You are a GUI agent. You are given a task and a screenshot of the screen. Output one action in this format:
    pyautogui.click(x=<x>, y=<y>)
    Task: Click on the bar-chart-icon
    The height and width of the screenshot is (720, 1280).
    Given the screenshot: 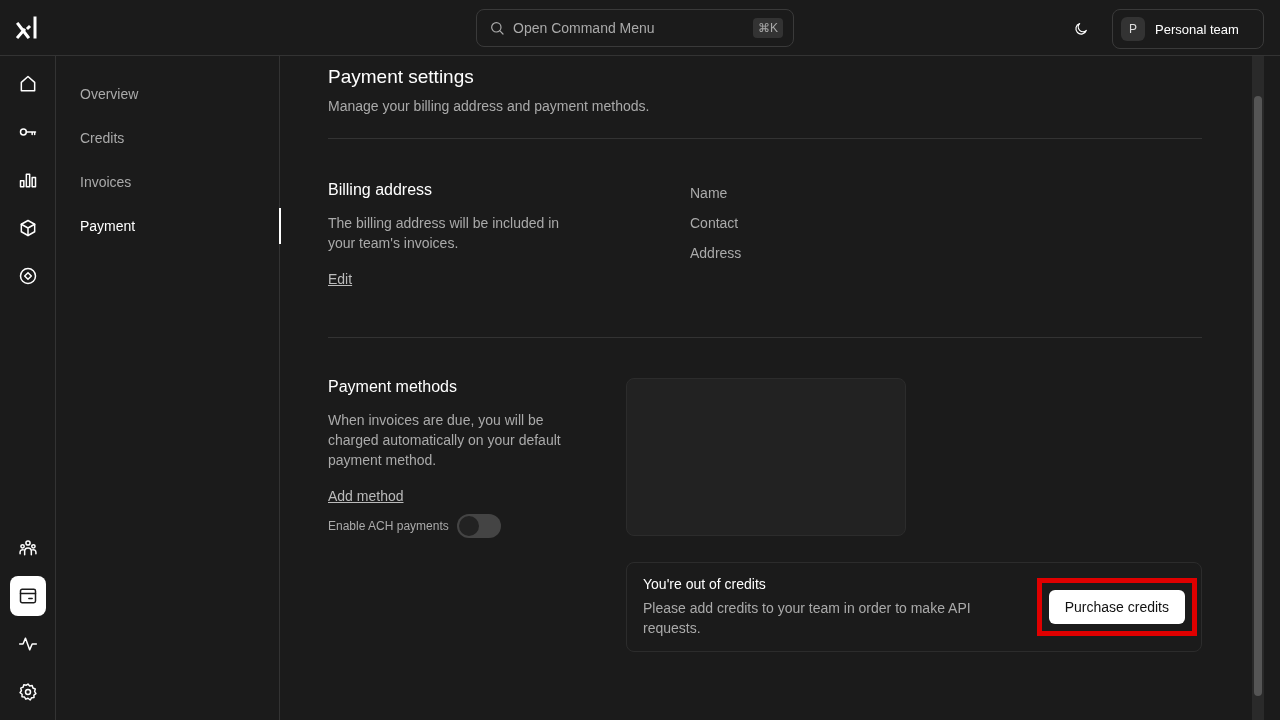 What is the action you would take?
    pyautogui.click(x=27, y=180)
    